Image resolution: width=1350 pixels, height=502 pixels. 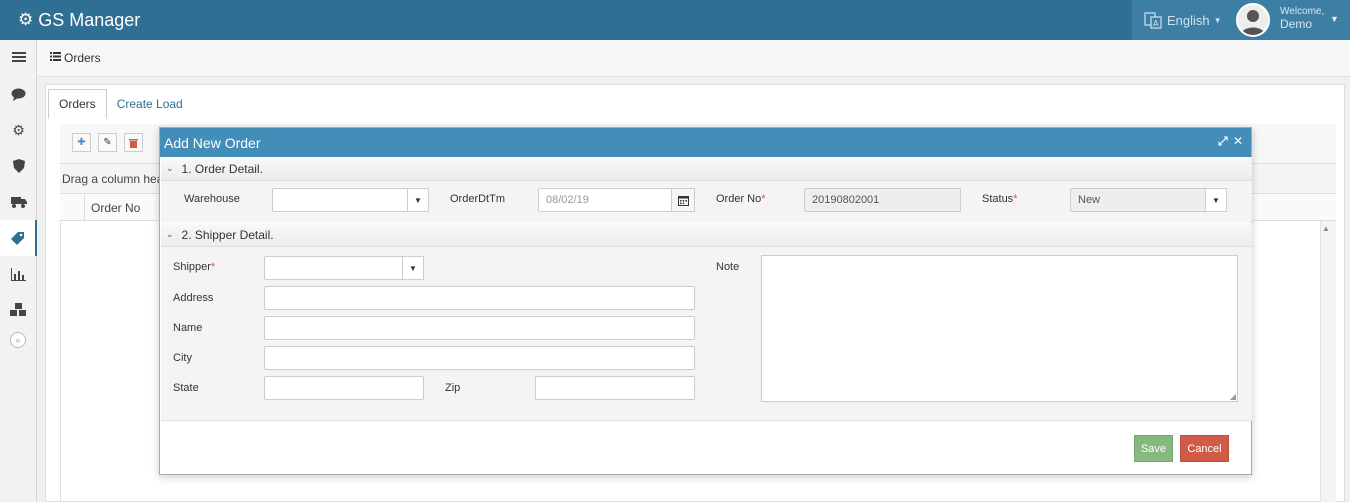 What do you see at coordinates (350, 200) in the screenshot?
I see `warehouse-select: ▼` at bounding box center [350, 200].